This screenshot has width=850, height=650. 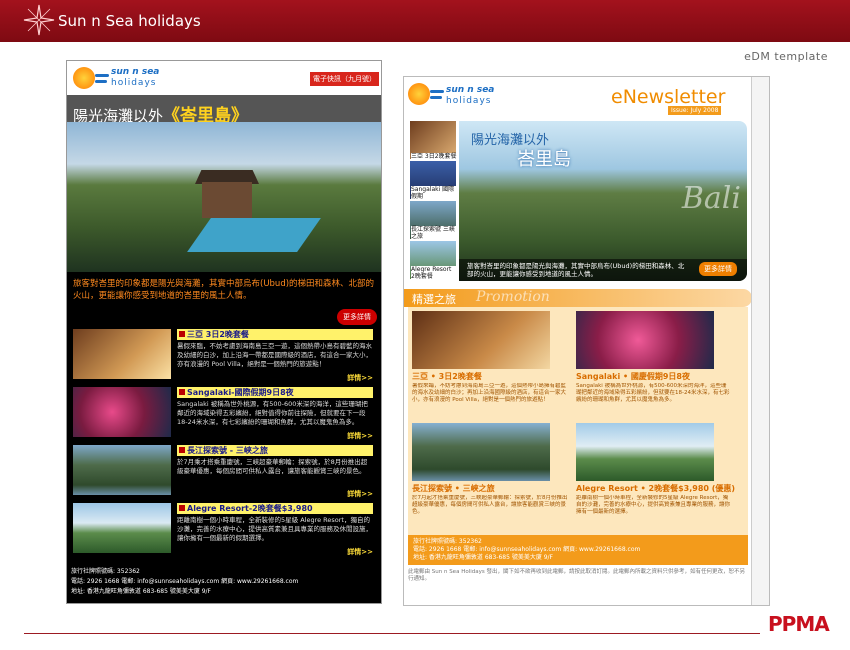 I want to click on ppma-logo-text: PPMA, so click(x=799, y=624).